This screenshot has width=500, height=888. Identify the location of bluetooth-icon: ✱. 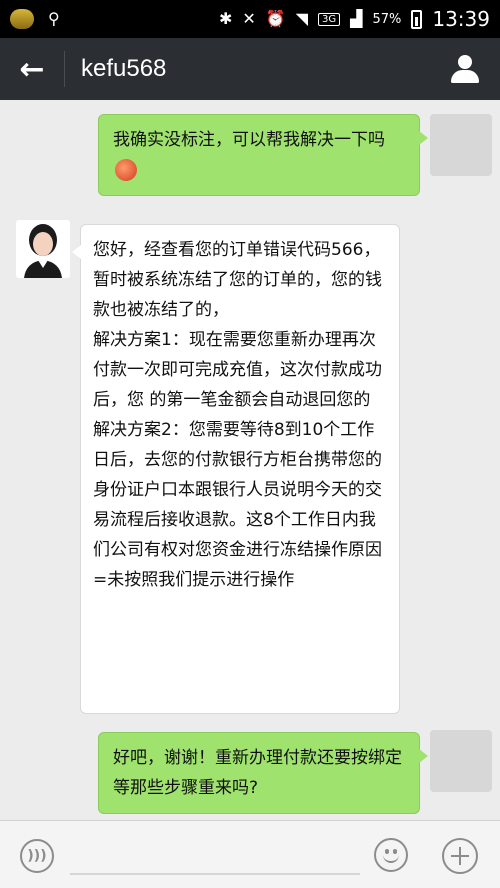
(225, 18).